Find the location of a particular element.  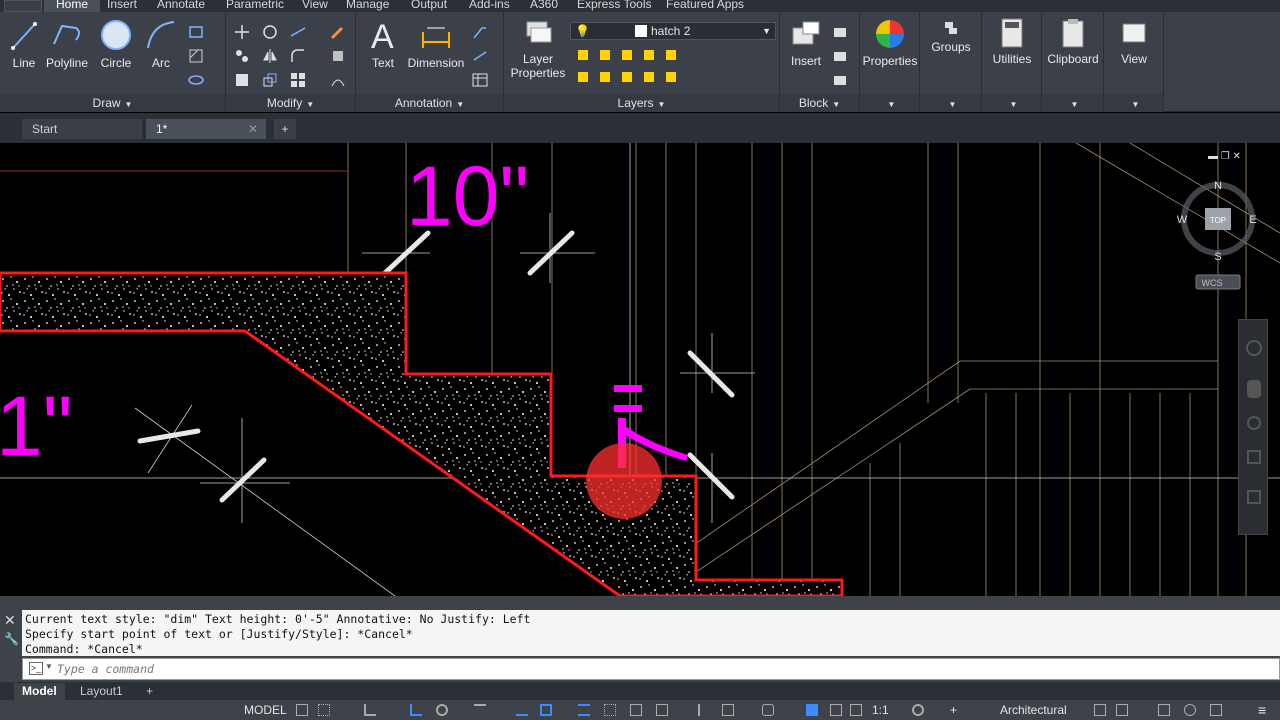

zoom-icon is located at coordinates (1254, 423).